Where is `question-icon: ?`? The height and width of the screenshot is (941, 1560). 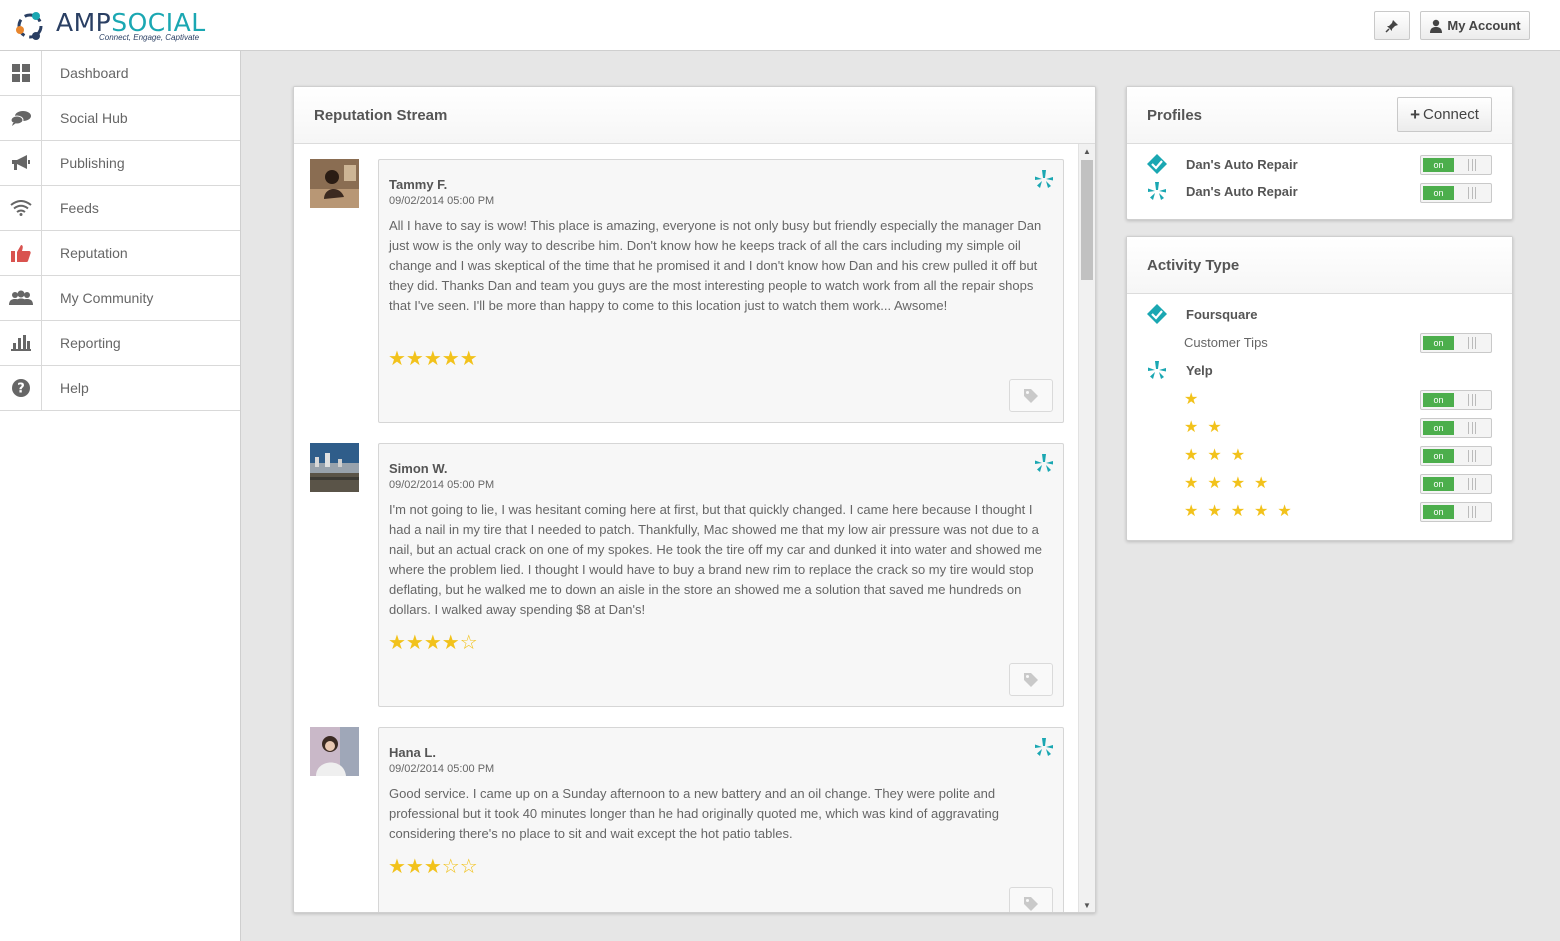 question-icon: ? is located at coordinates (20, 388).